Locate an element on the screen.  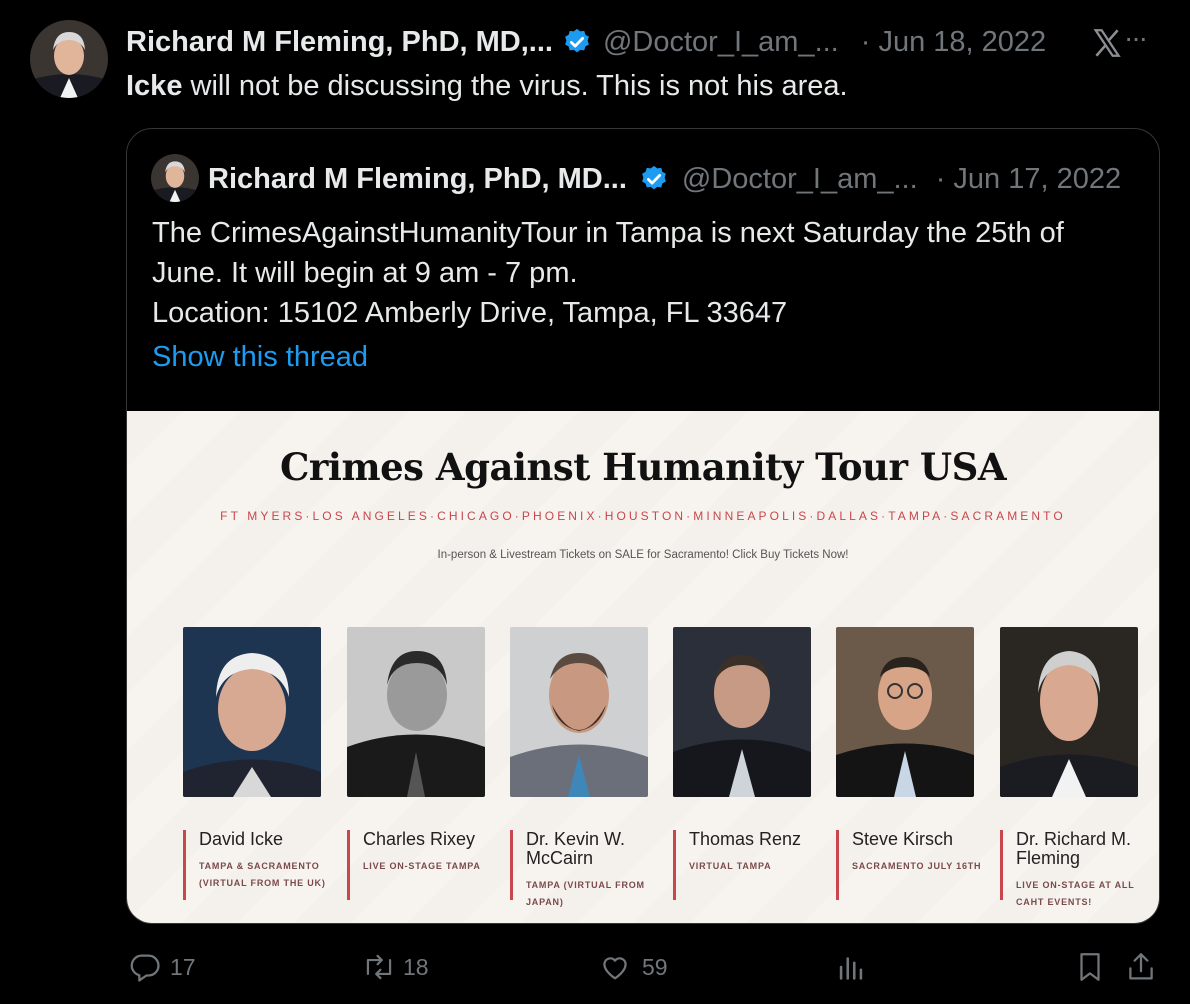
speaker-info: Charles Rixey LIVE ON-STAGE TAMPA is located at coordinates (425, 865).